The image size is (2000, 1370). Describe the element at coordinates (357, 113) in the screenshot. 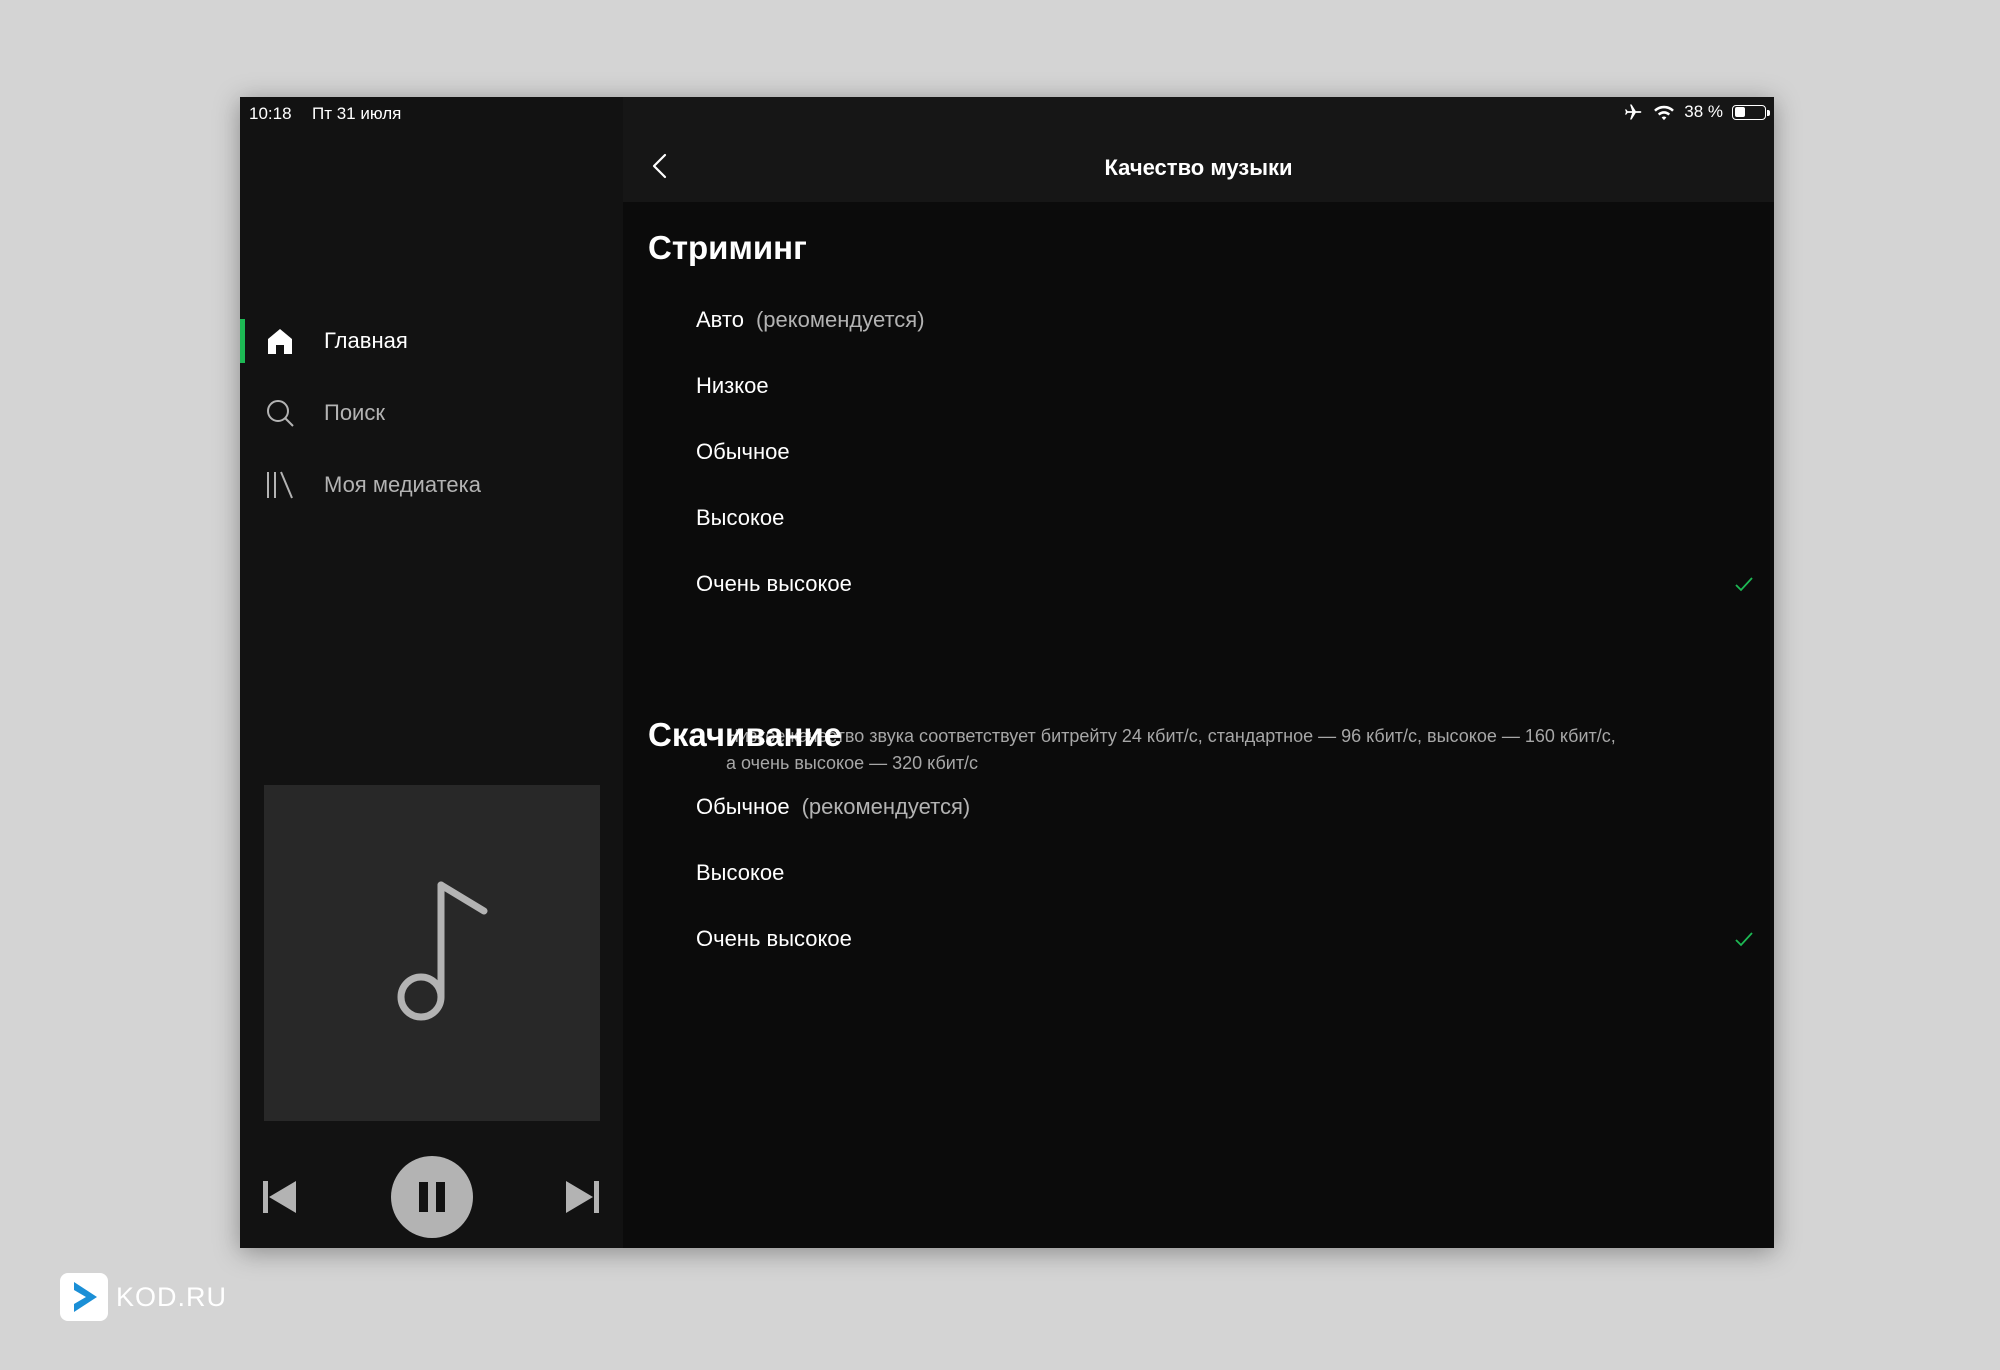

I see `status-date: Пт 31 июля` at that location.